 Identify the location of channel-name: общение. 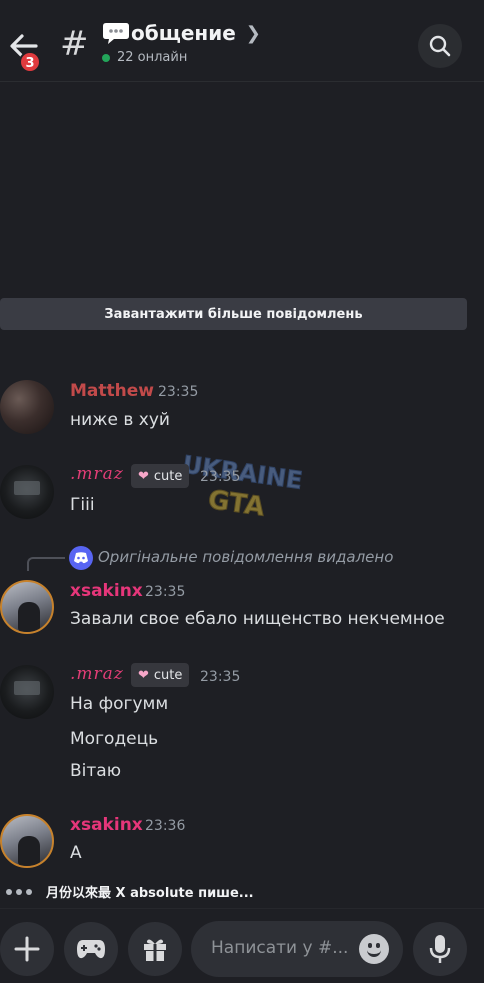
(183, 33).